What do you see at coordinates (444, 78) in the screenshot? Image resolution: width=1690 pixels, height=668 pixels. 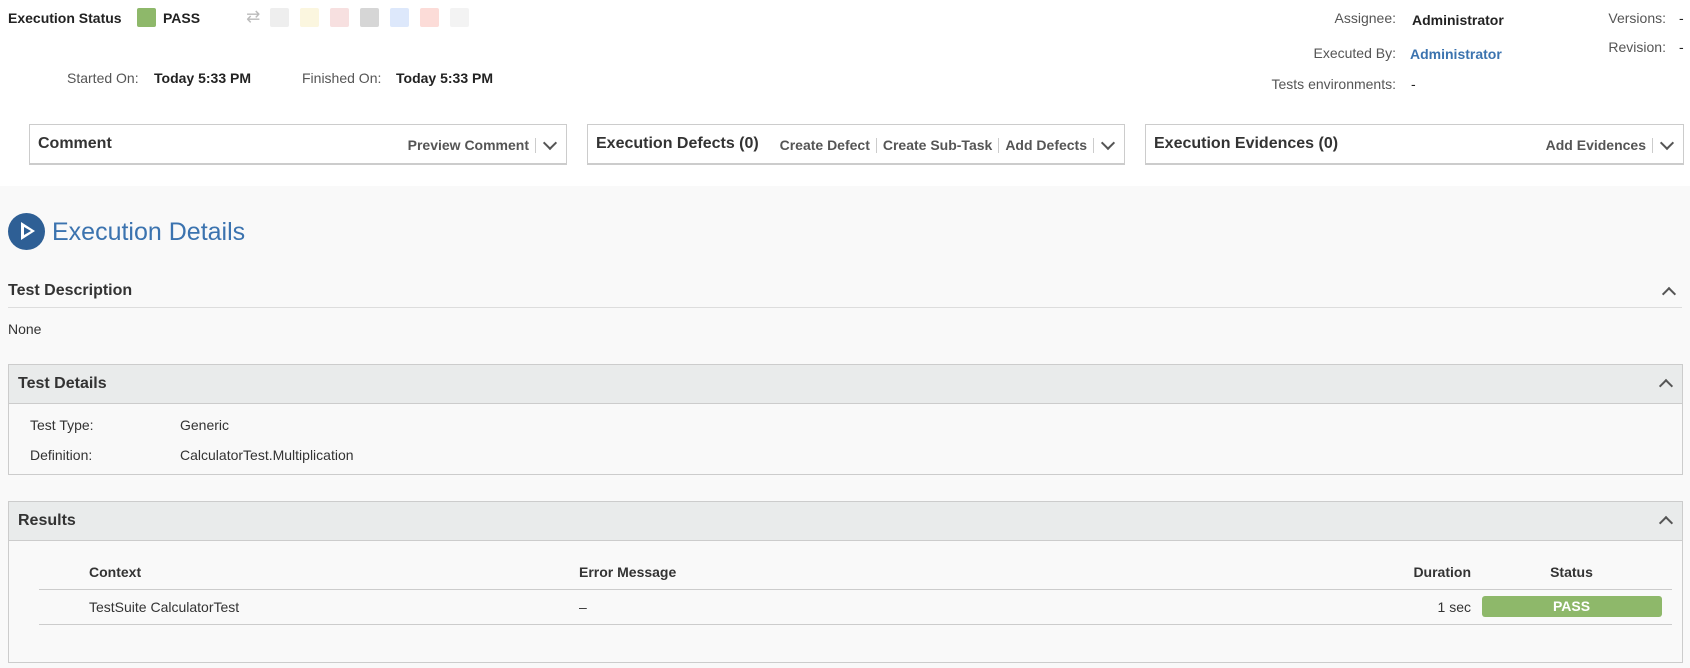 I see `finished-on-value: Today 5:33 PM` at bounding box center [444, 78].